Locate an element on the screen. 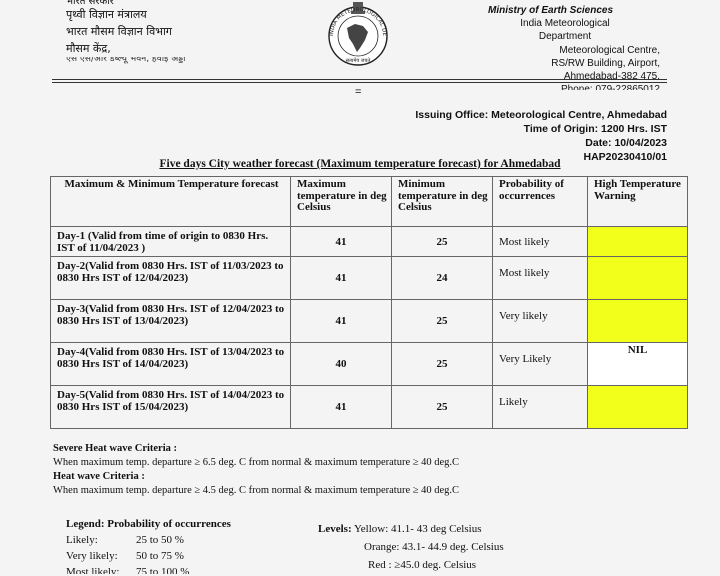  legend-item: Likely: 25 to 50 % is located at coordinates (148, 540).